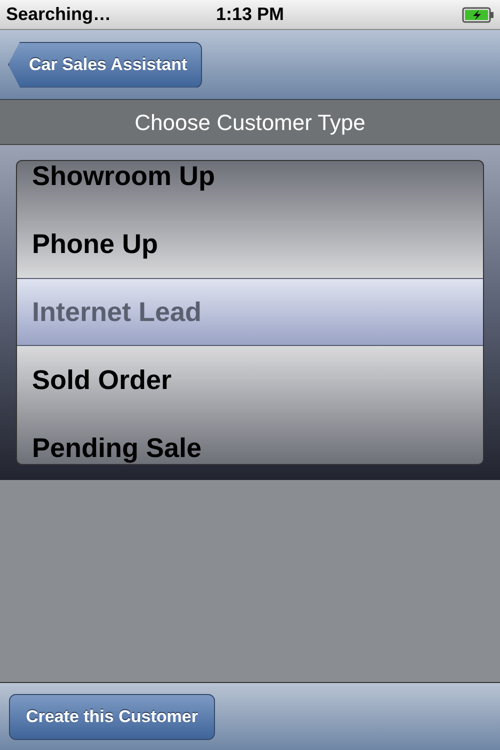 The height and width of the screenshot is (750, 500). I want to click on picker-row: Internet Lead, so click(250, 312).